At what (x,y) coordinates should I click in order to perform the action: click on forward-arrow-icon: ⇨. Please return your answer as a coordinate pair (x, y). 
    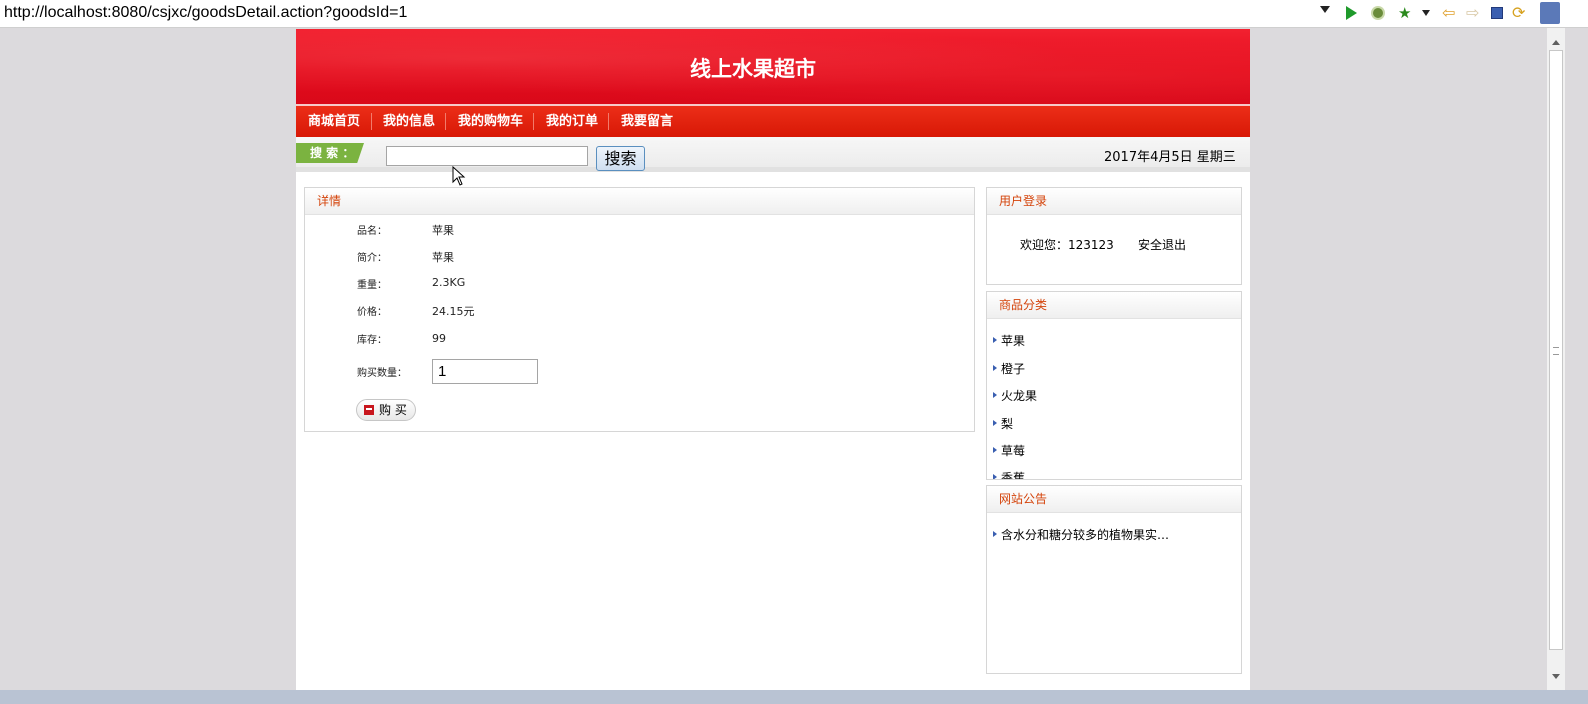
    Looking at the image, I should click on (1474, 13).